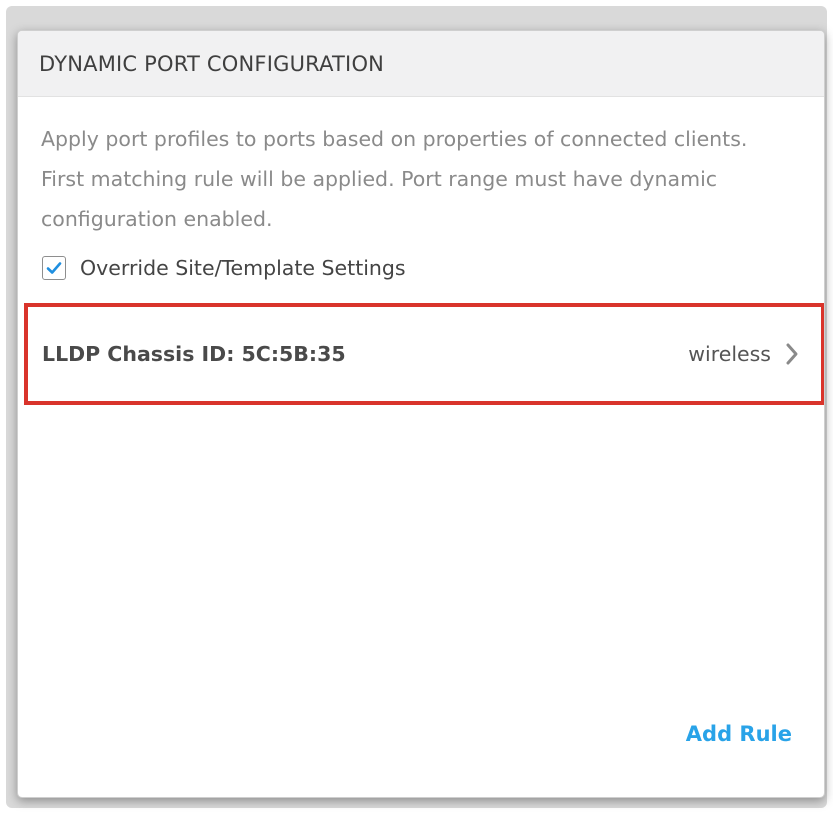  Describe the element at coordinates (729, 354) in the screenshot. I see `rule-profile: wireless` at that location.